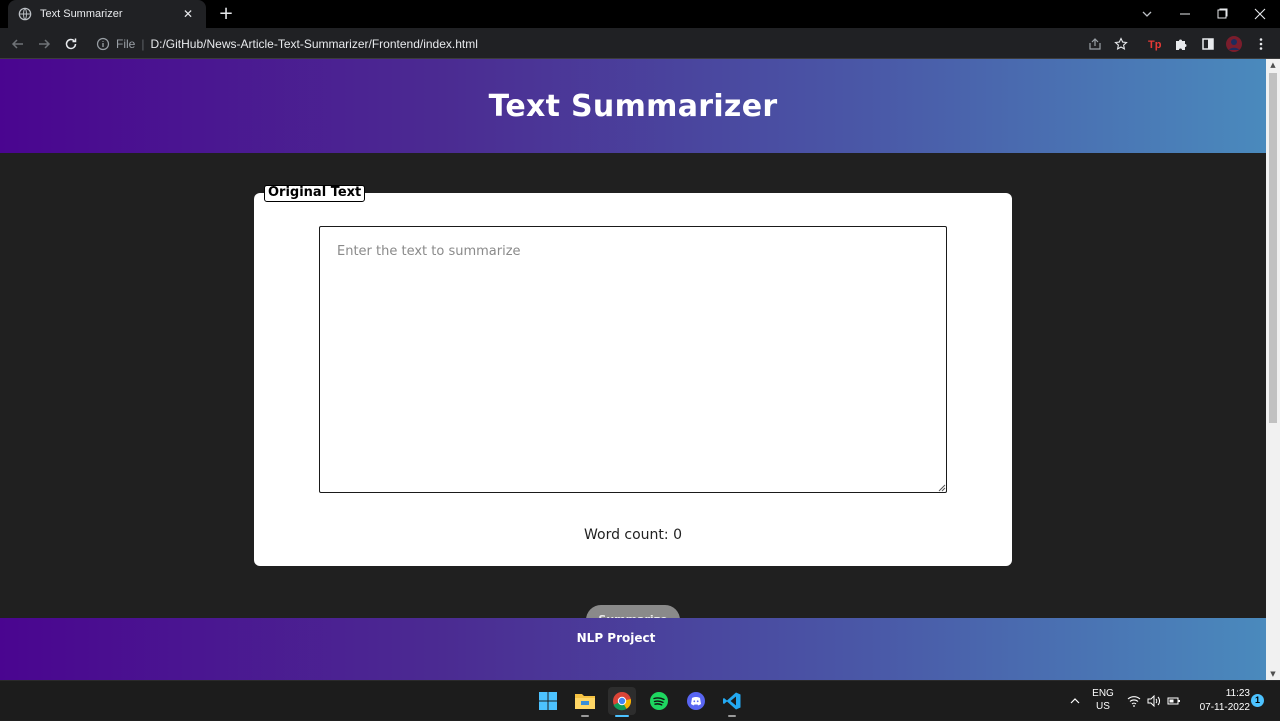 Image resolution: width=1280 pixels, height=721 pixels. Describe the element at coordinates (1208, 44) in the screenshot. I see `side-panel-icon` at that location.